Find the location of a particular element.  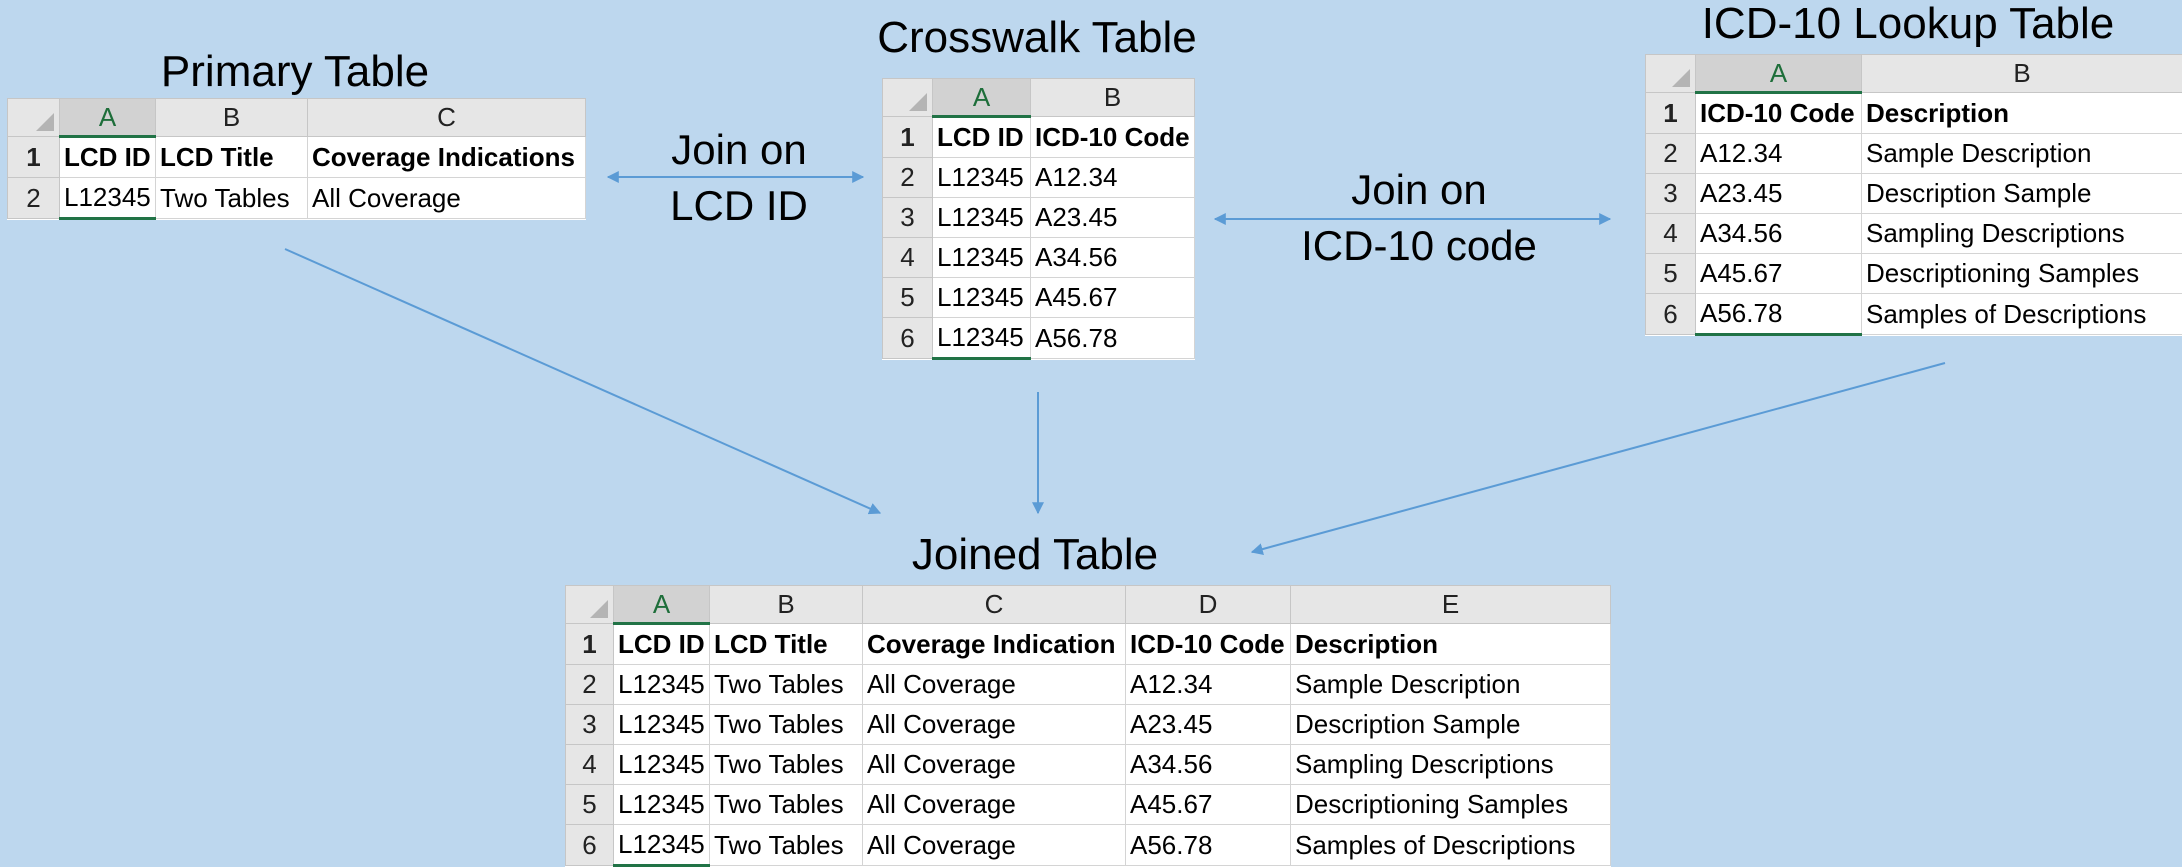

primary-to-joined-arrow is located at coordinates (582, 381).